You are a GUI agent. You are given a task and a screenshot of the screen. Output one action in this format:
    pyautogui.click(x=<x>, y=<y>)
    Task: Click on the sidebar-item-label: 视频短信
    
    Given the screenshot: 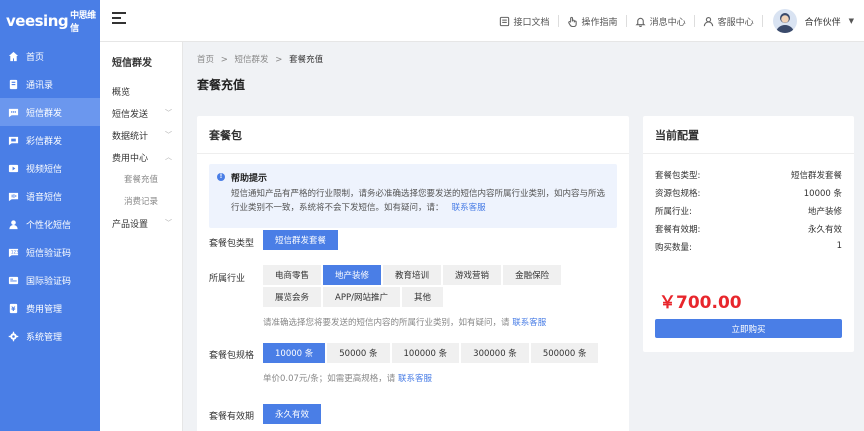 What is the action you would take?
    pyautogui.click(x=44, y=169)
    